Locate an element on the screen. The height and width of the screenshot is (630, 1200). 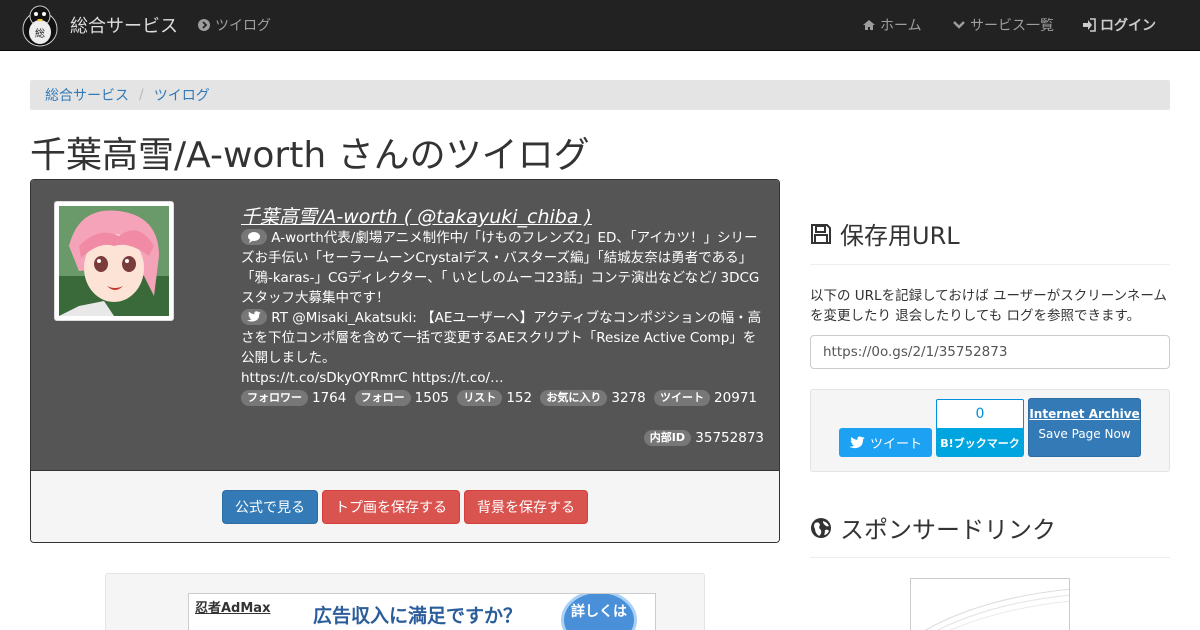
brand-link: 総 総合サービス is located at coordinates (99, 25).